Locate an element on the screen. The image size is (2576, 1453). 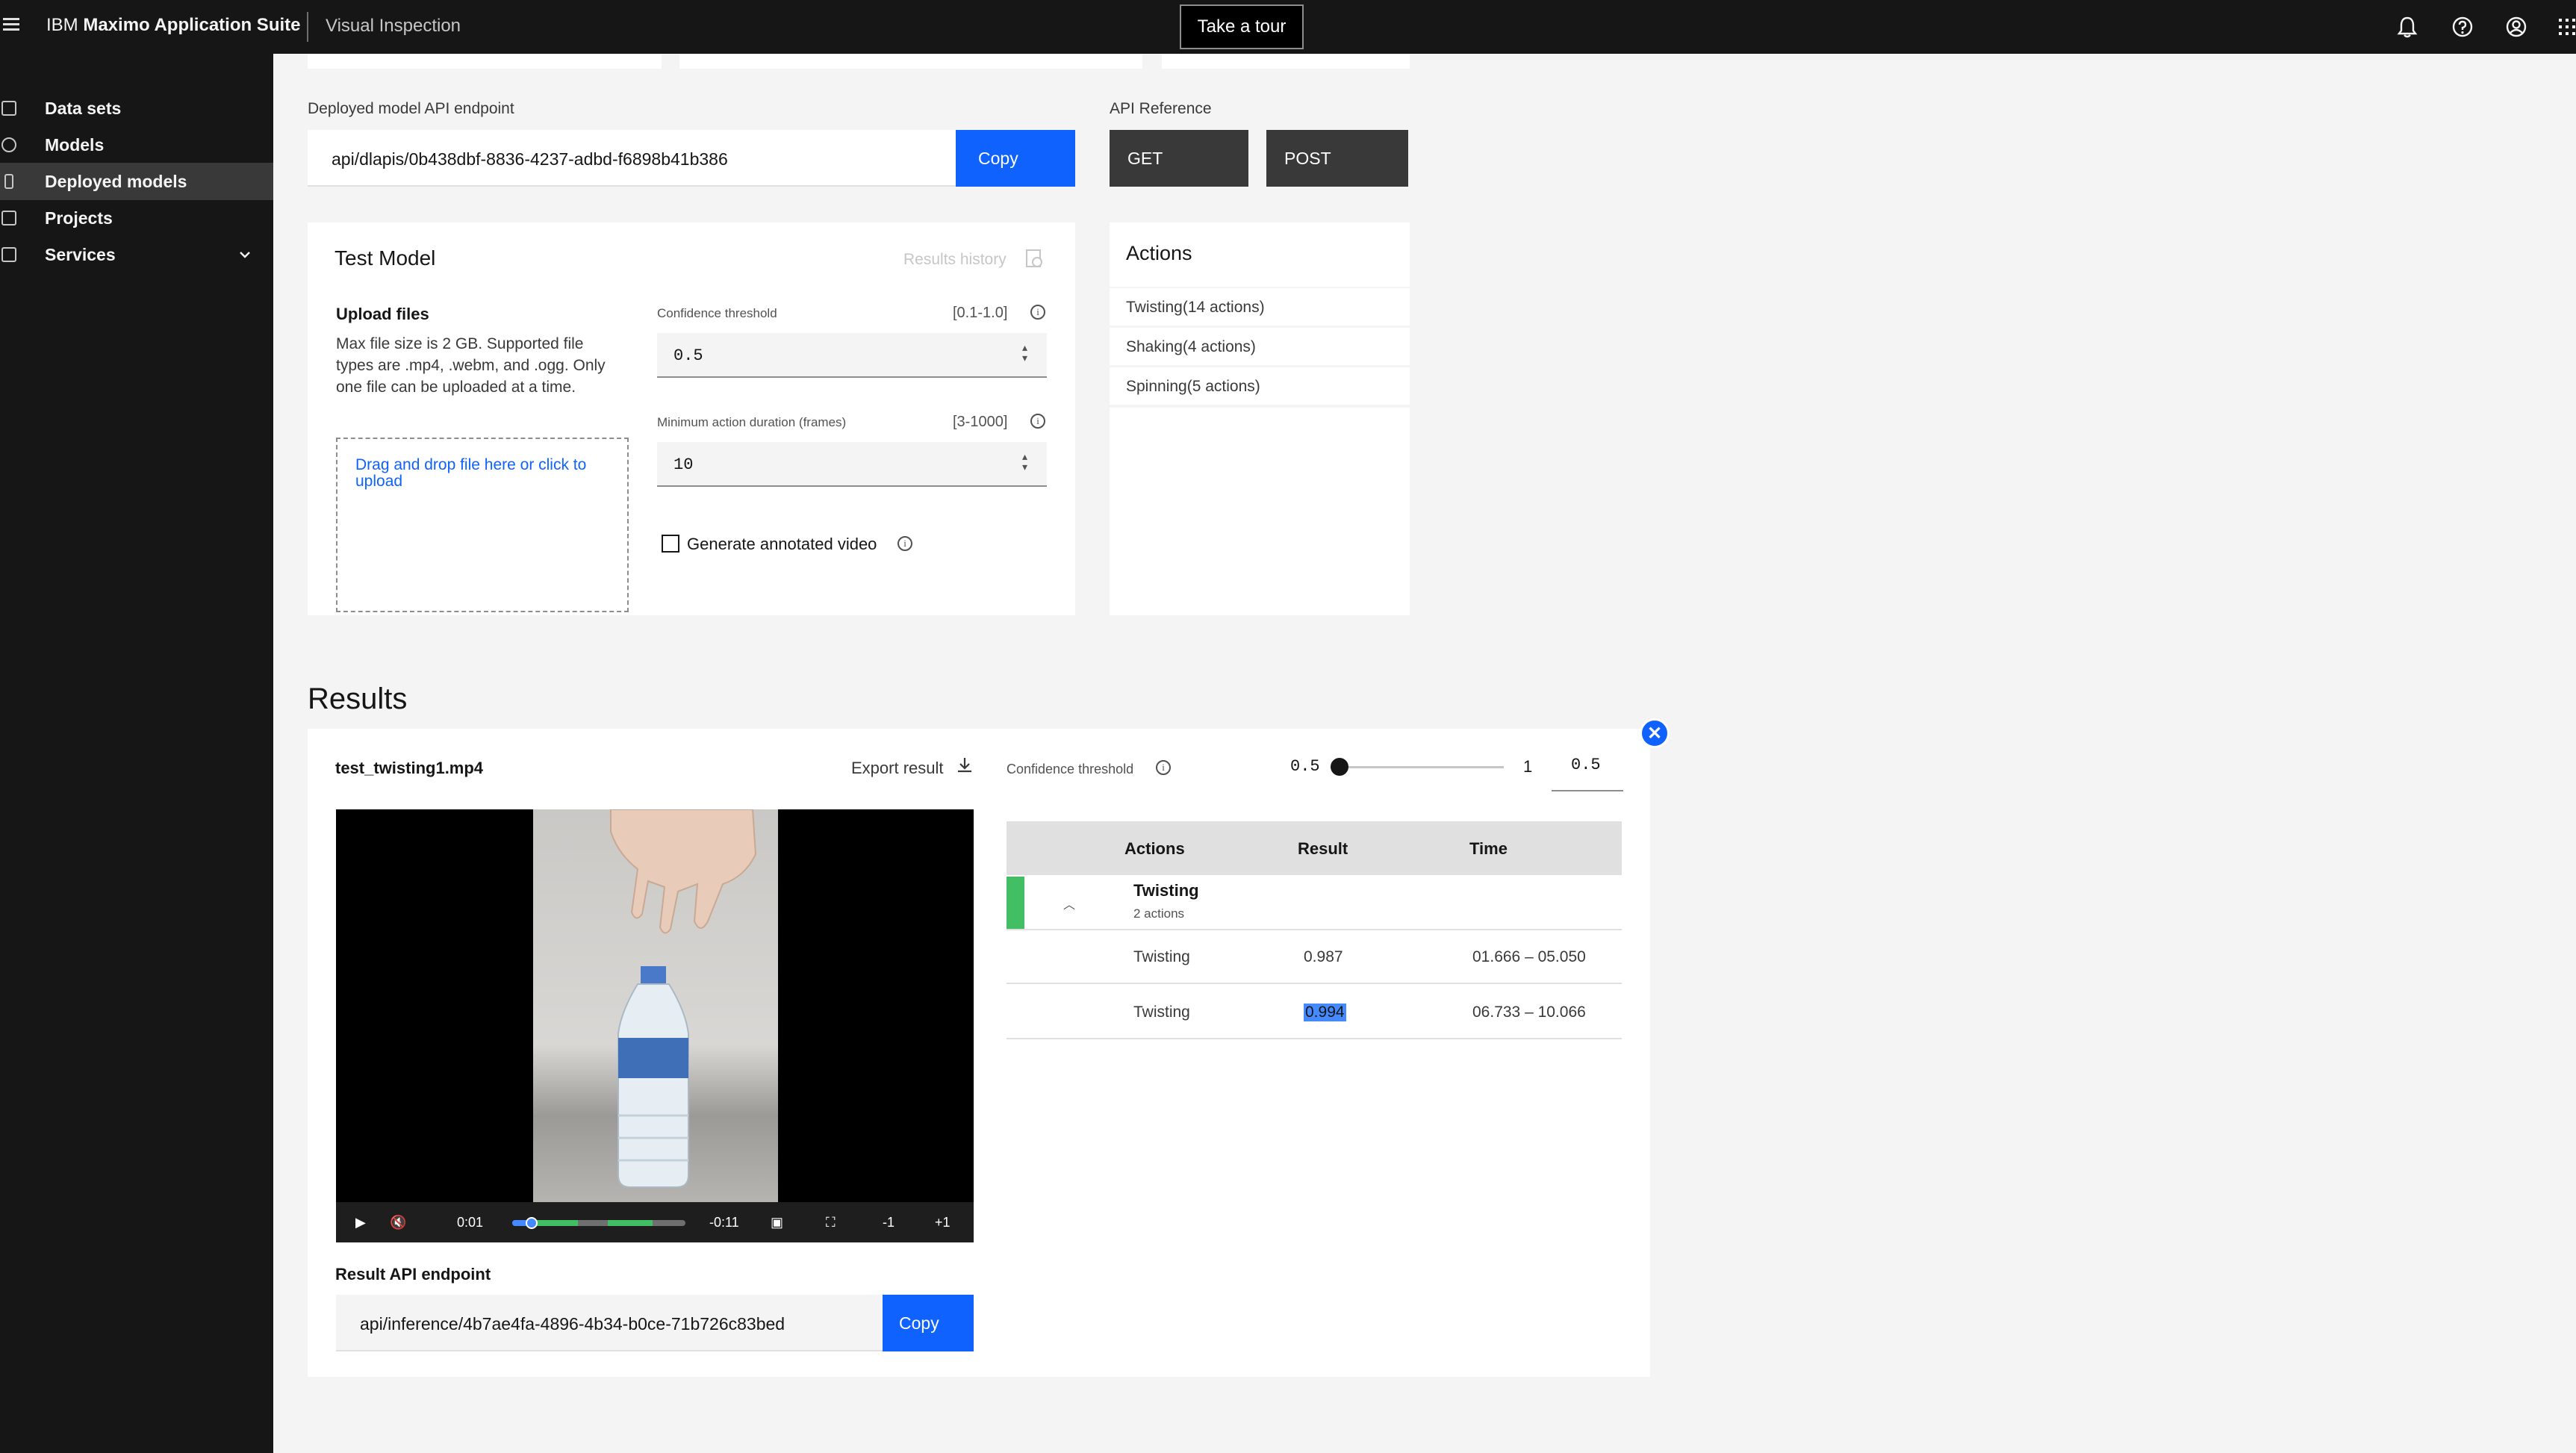
table-row: Twisting 0.994 06.733 – 10.066 is located at coordinates (1314, 1012).